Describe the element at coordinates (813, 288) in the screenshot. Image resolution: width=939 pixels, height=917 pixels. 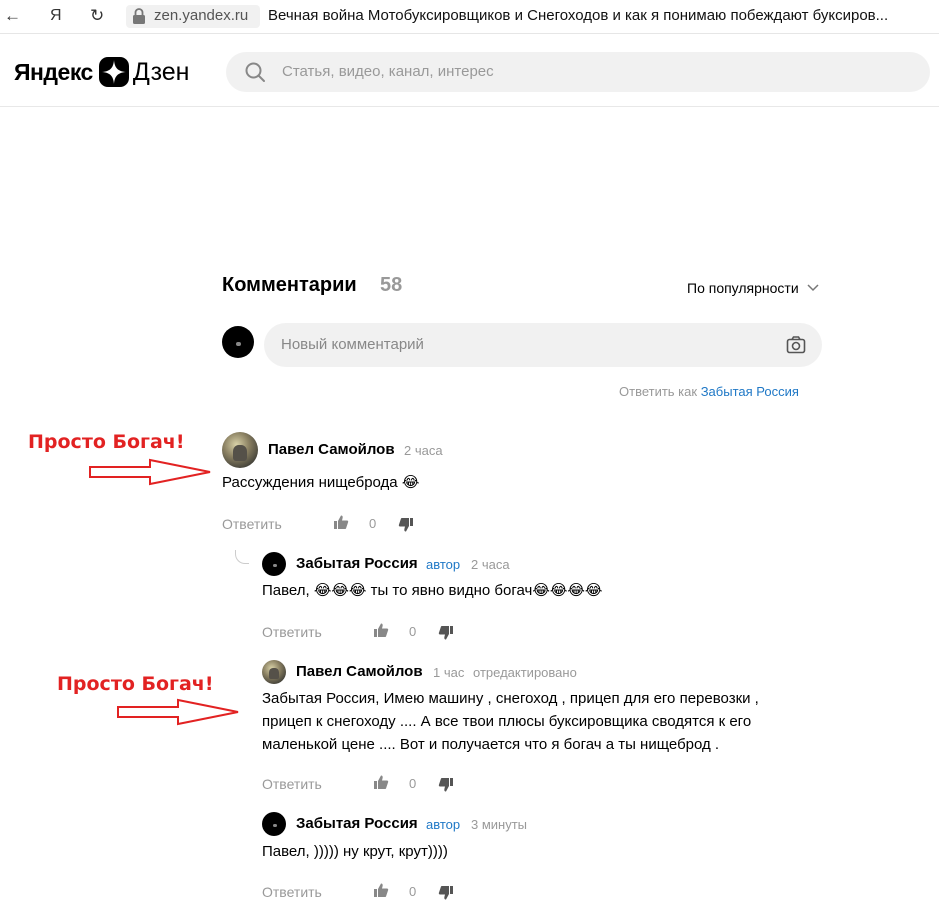
I see `chevron-down-icon` at that location.